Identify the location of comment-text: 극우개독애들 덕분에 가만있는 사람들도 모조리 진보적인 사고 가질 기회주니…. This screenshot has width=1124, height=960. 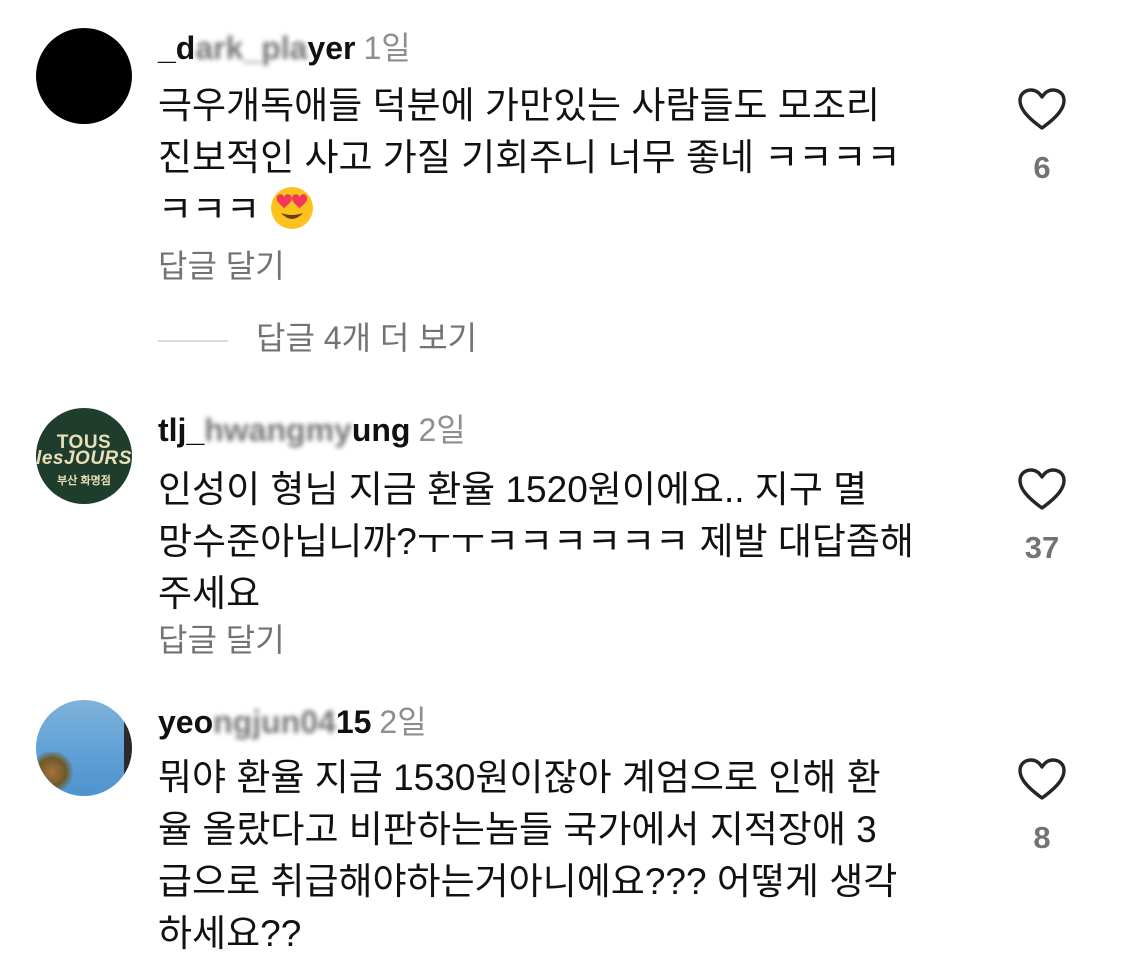
(558, 158).